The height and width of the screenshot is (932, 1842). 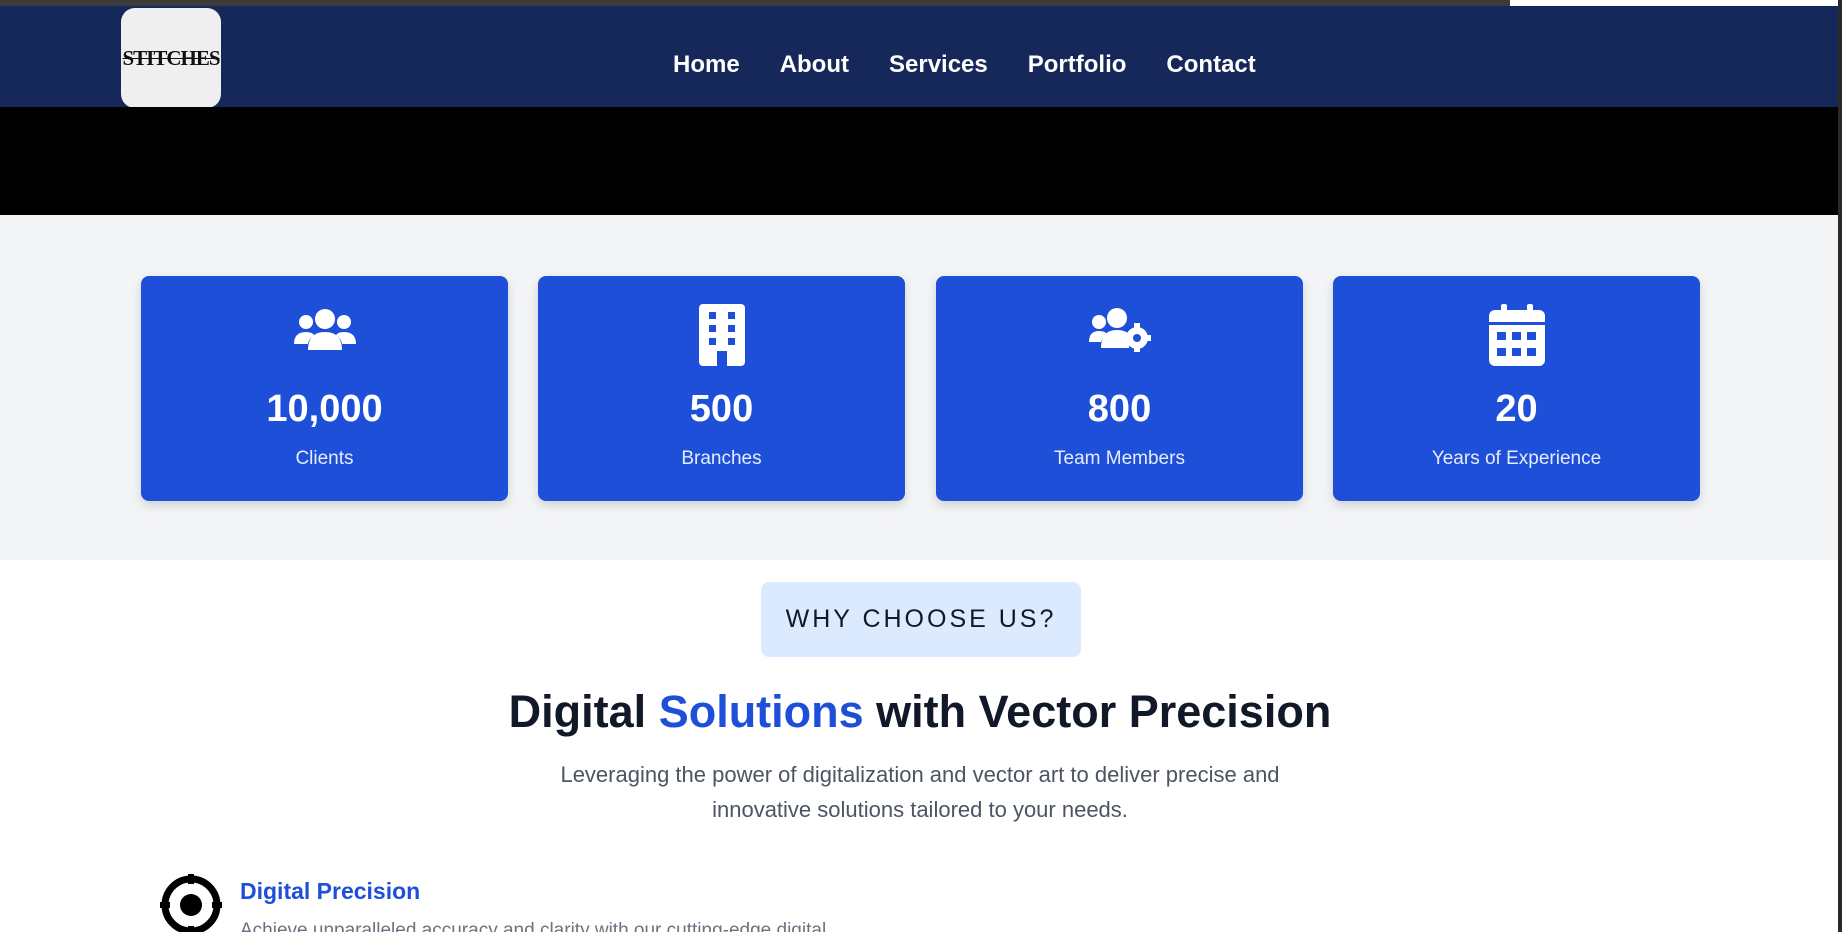 What do you see at coordinates (706, 65) in the screenshot?
I see `nav-home-link: Home` at bounding box center [706, 65].